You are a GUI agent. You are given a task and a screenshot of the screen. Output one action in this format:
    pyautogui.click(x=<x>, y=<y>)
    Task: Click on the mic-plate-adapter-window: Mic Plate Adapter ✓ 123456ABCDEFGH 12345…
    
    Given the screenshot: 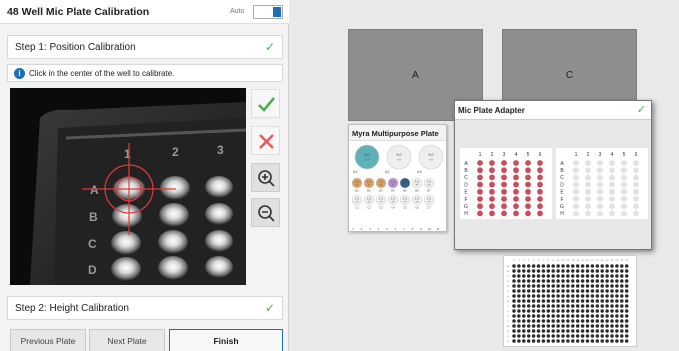 What is the action you would take?
    pyautogui.click(x=553, y=175)
    